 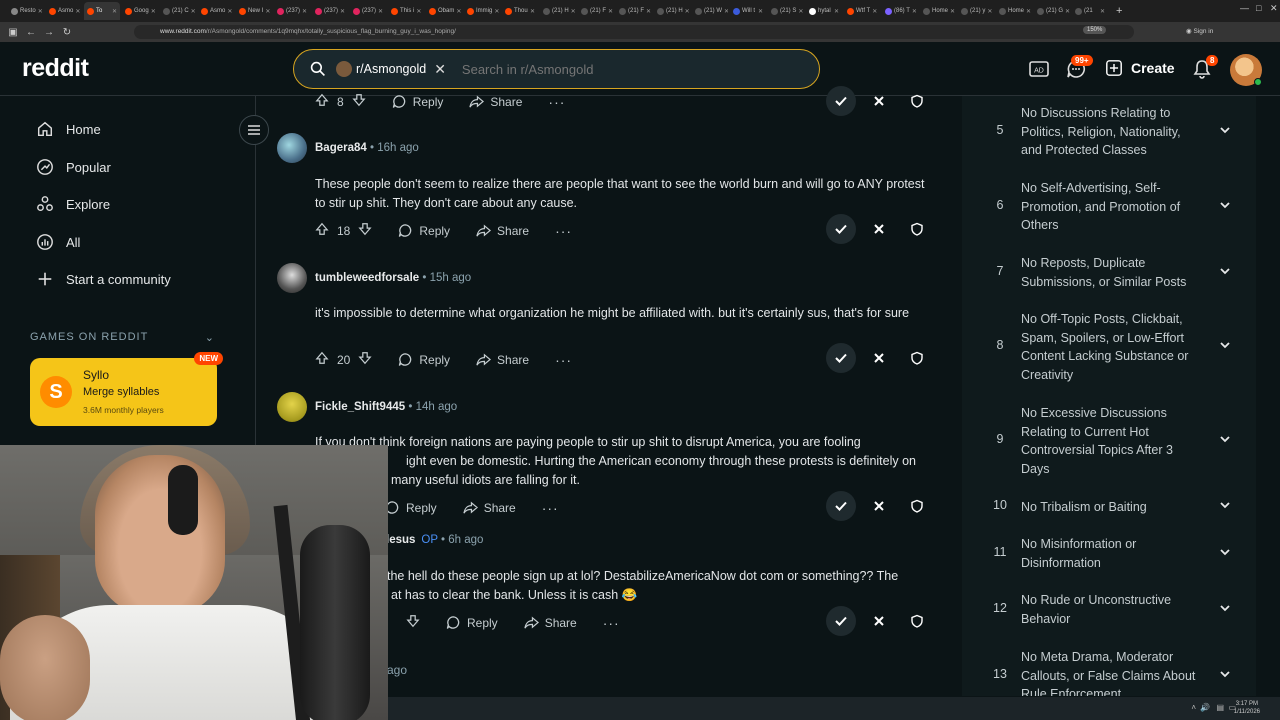 What do you see at coordinates (1274, 8) in the screenshot?
I see `close-window-icon: ✕` at bounding box center [1274, 8].